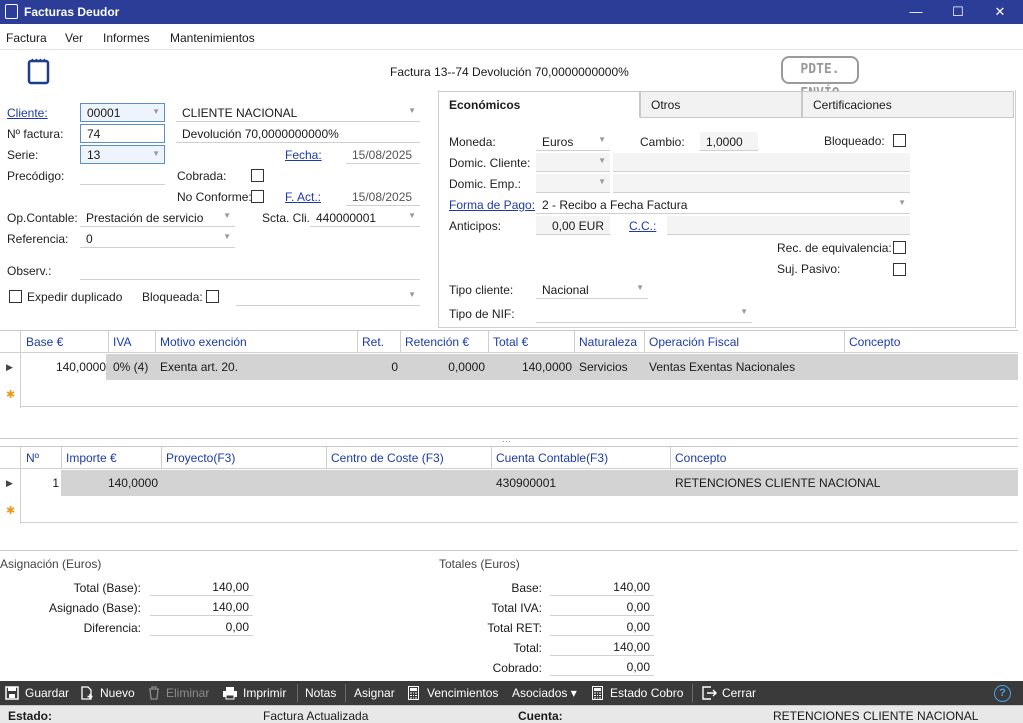 This screenshot has height=723, width=1023. What do you see at coordinates (1000, 12) in the screenshot?
I see `close-button: ✕` at bounding box center [1000, 12].